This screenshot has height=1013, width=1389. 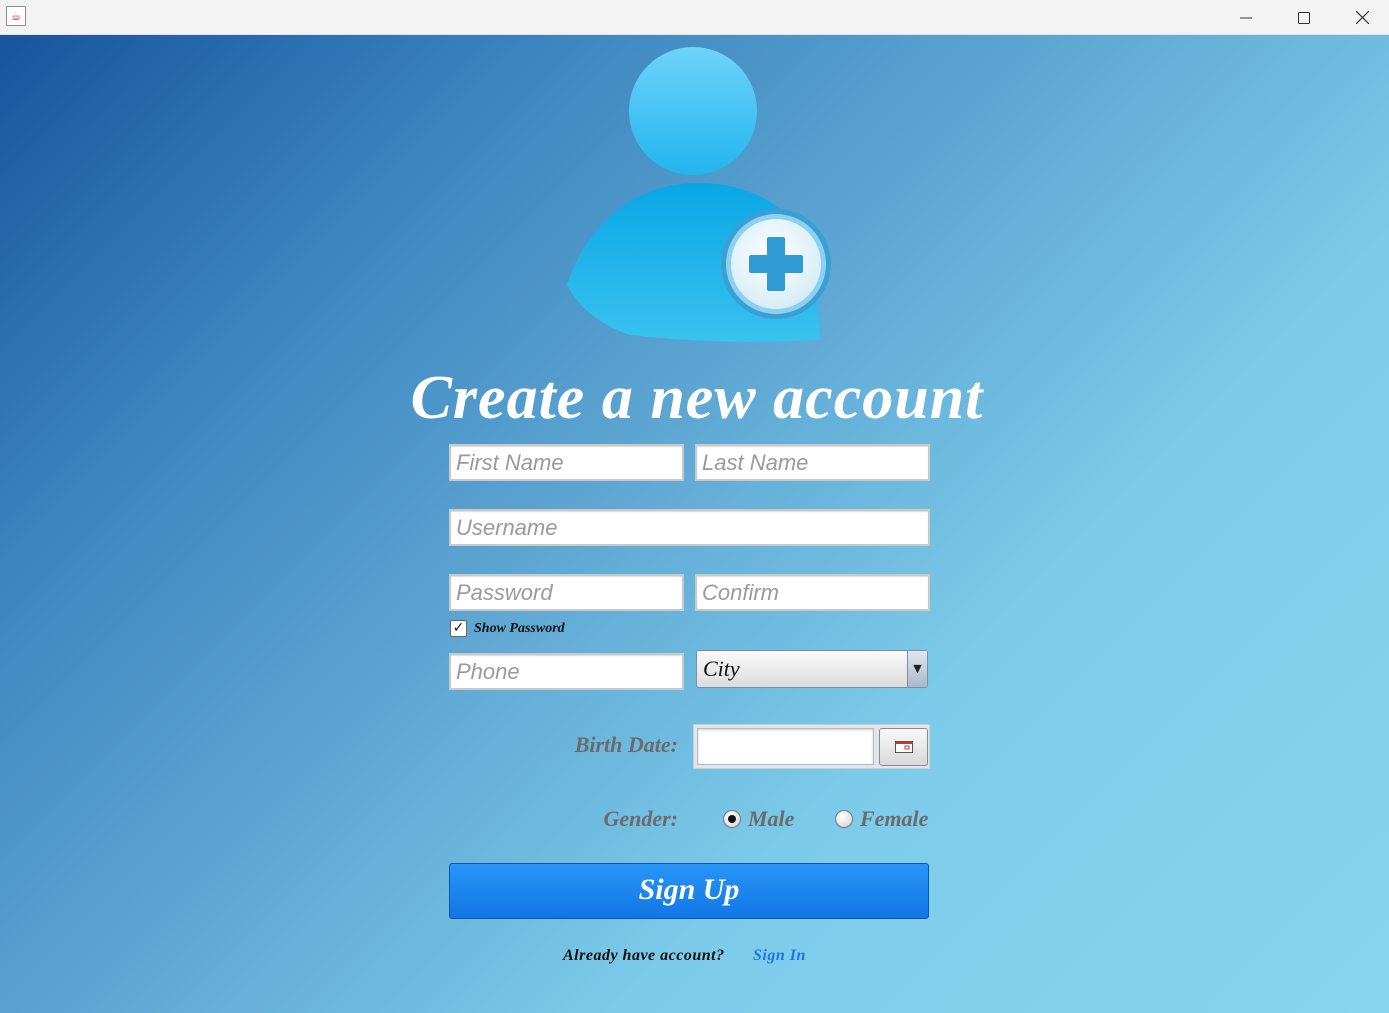 I want to click on already-have-account-text: Already have account?, so click(x=644, y=955).